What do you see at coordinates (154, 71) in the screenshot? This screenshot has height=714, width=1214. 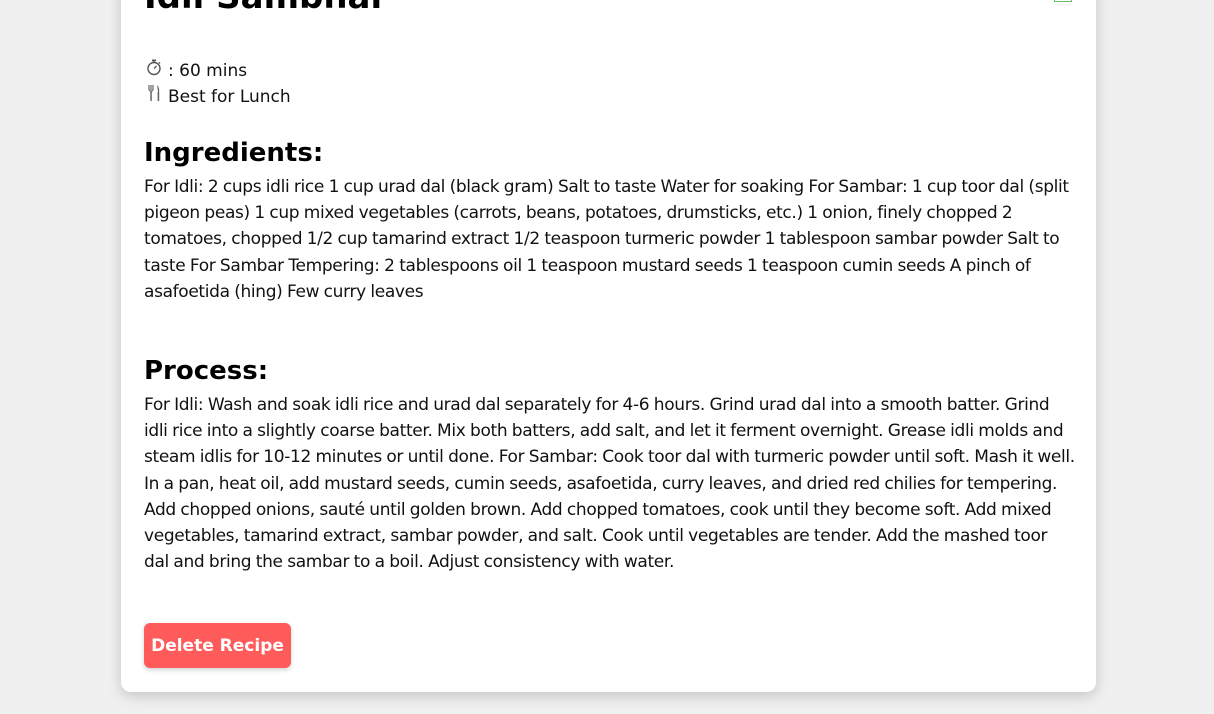 I see `stopwatch-icon` at bounding box center [154, 71].